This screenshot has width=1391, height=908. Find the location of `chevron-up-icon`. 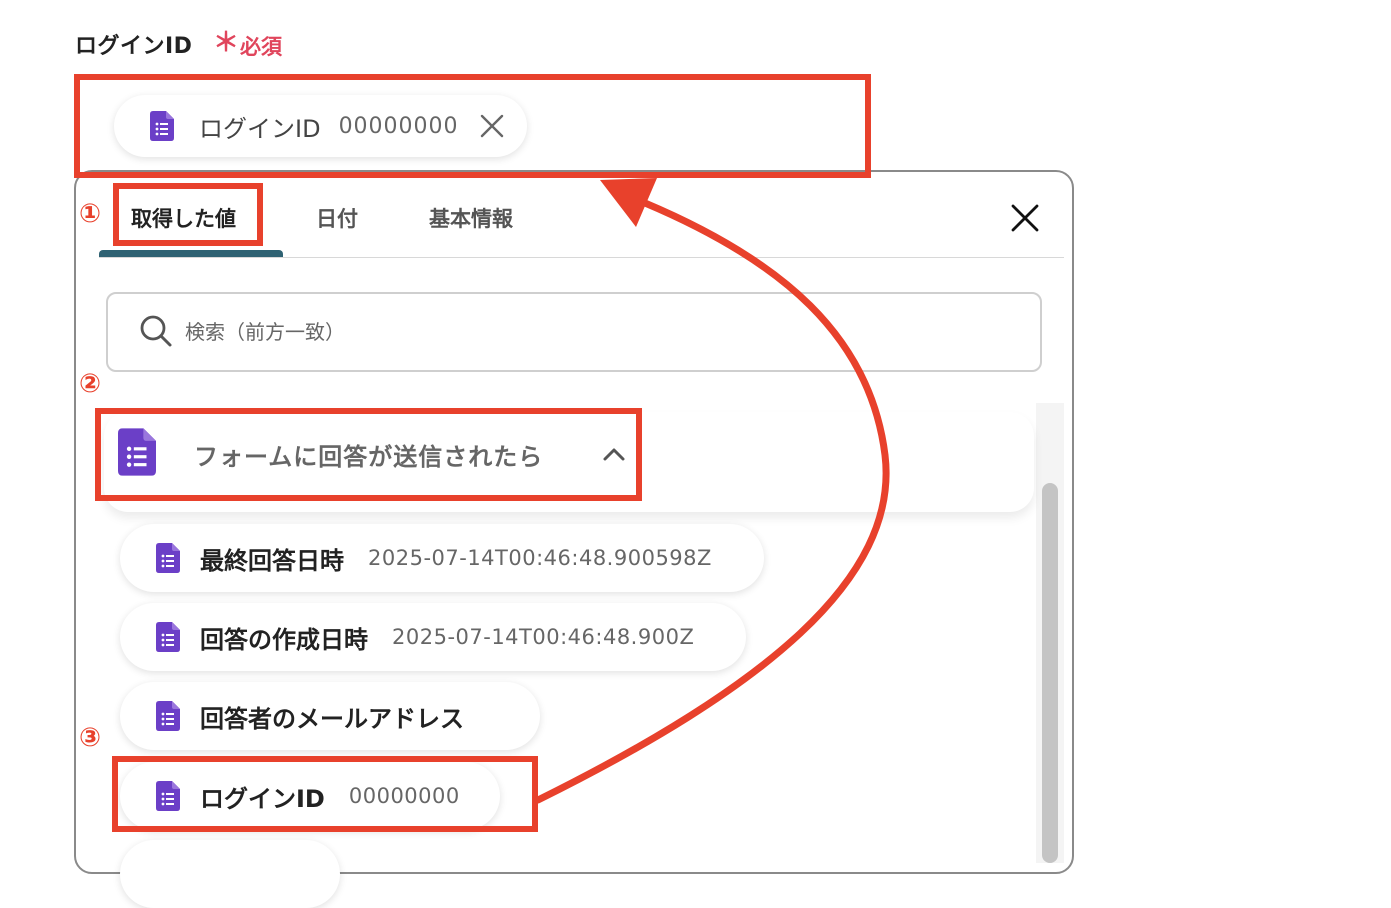

chevron-up-icon is located at coordinates (614, 454).